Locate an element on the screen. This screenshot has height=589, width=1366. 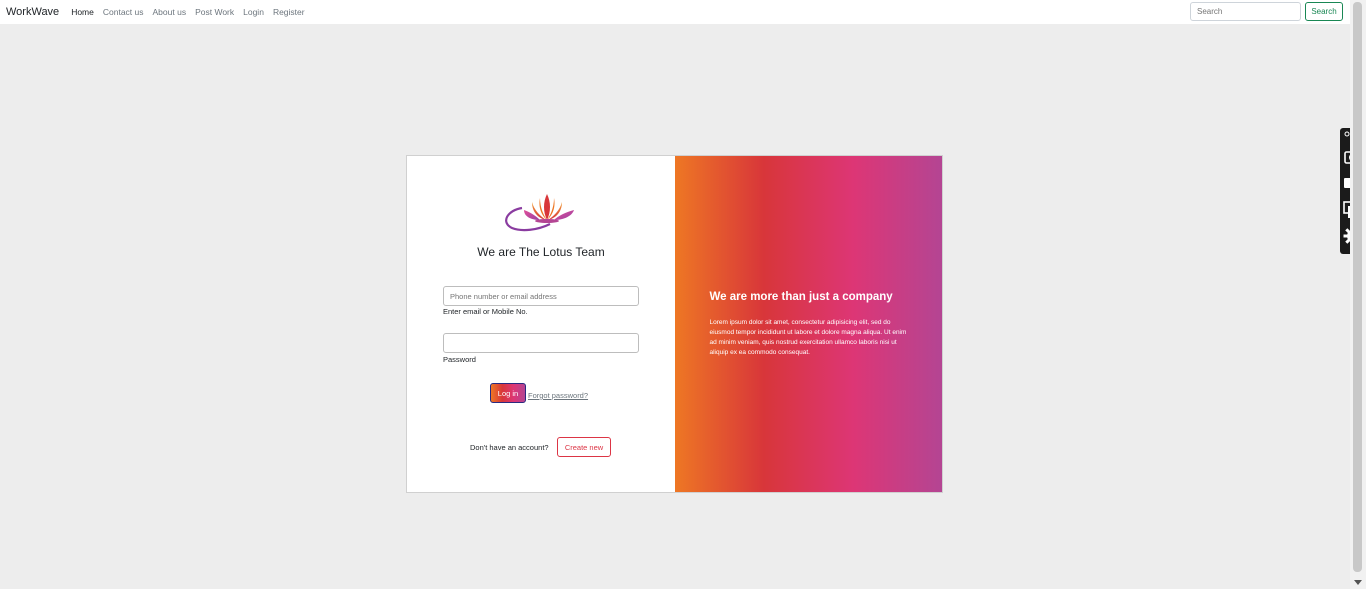
password-label: Password is located at coordinates (459, 359).